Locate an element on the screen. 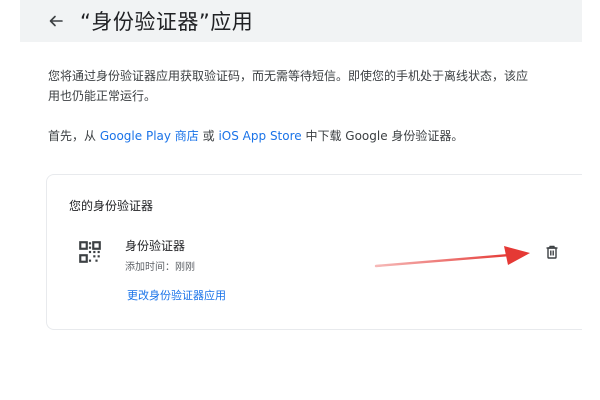  app-store-link: iOS App Store is located at coordinates (259, 136).